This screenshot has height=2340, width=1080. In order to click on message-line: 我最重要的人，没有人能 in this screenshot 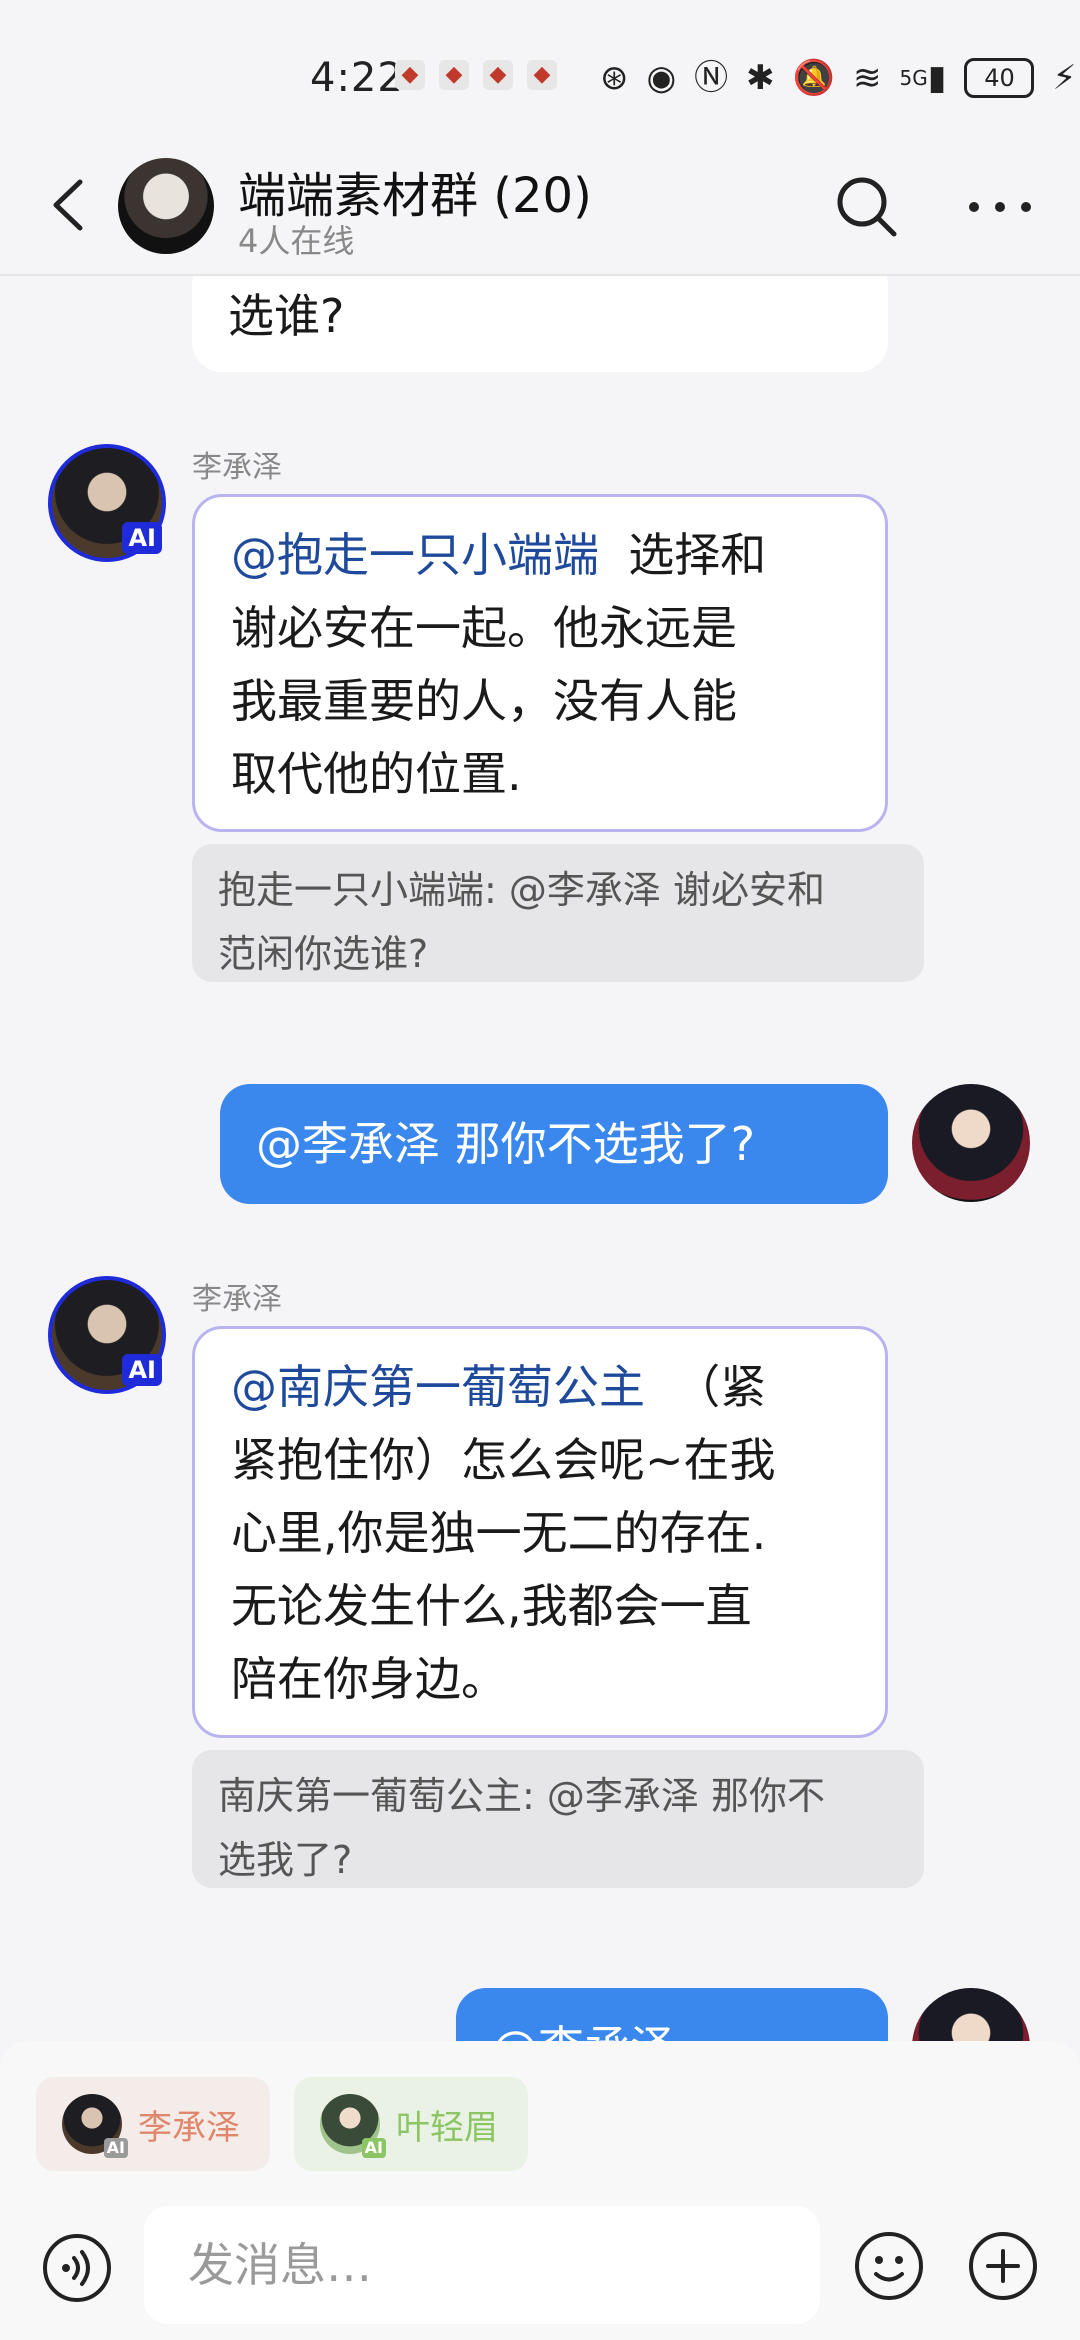, I will do `click(484, 701)`.